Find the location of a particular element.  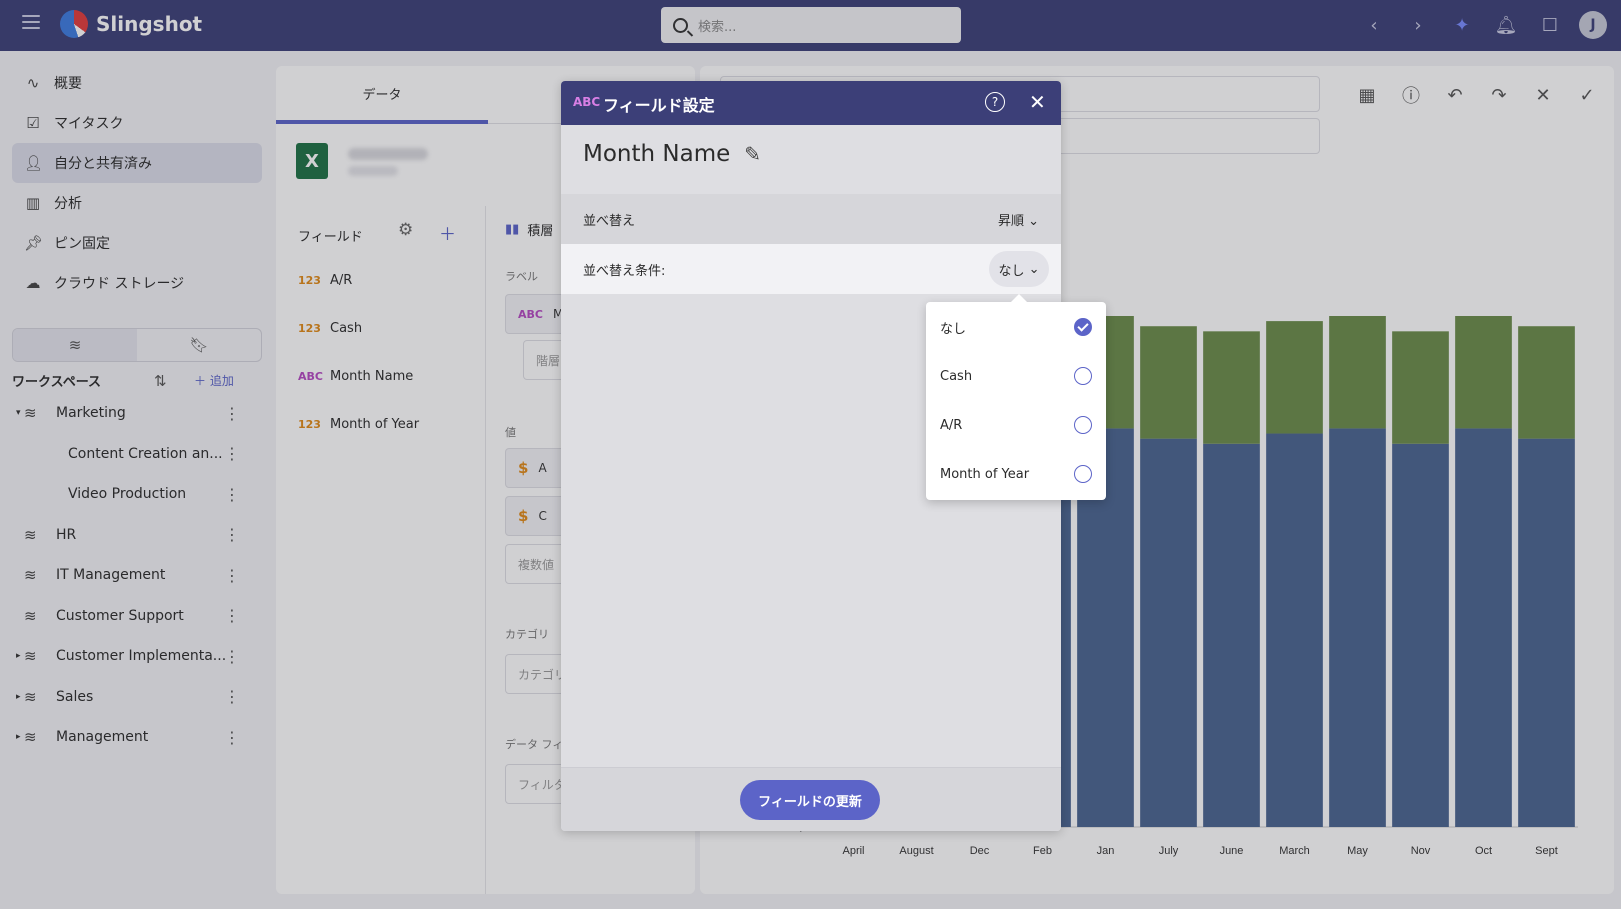

sort-dropdown: 昇順 ⌄ is located at coordinates (1018, 219).